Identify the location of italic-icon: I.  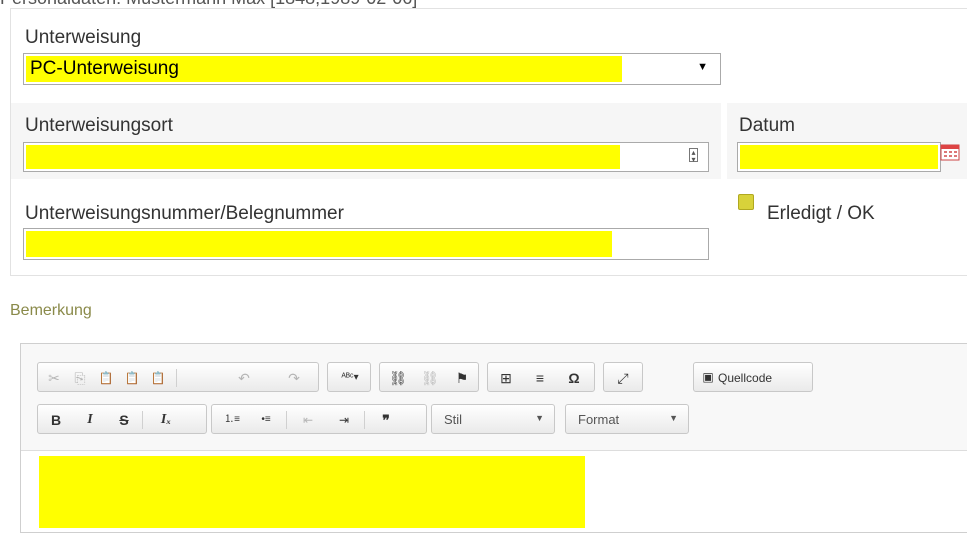
(90, 420).